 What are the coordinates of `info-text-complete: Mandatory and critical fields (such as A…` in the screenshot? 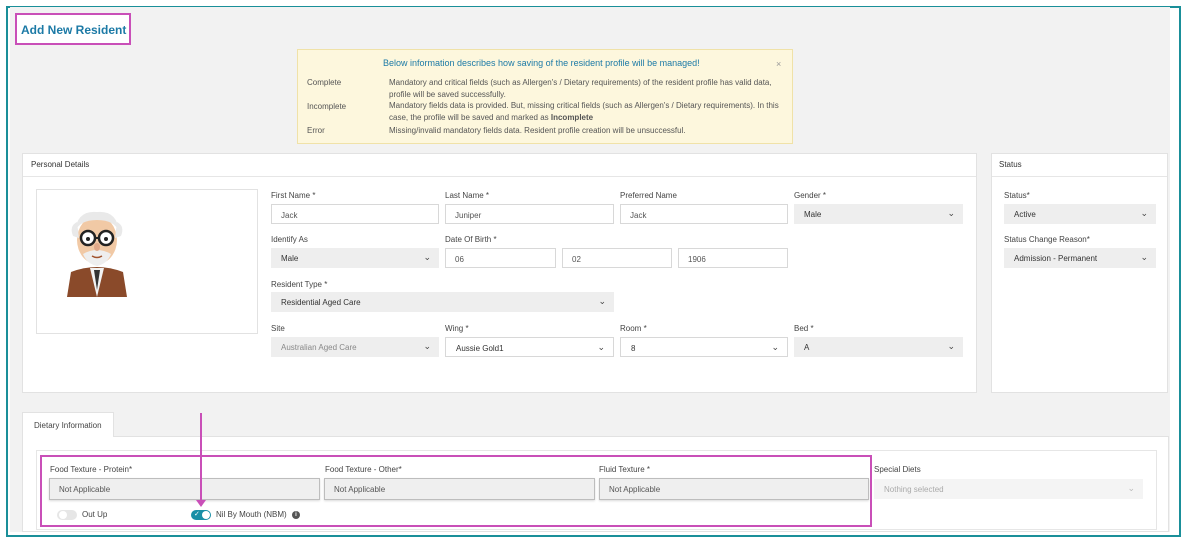 It's located at (580, 88).